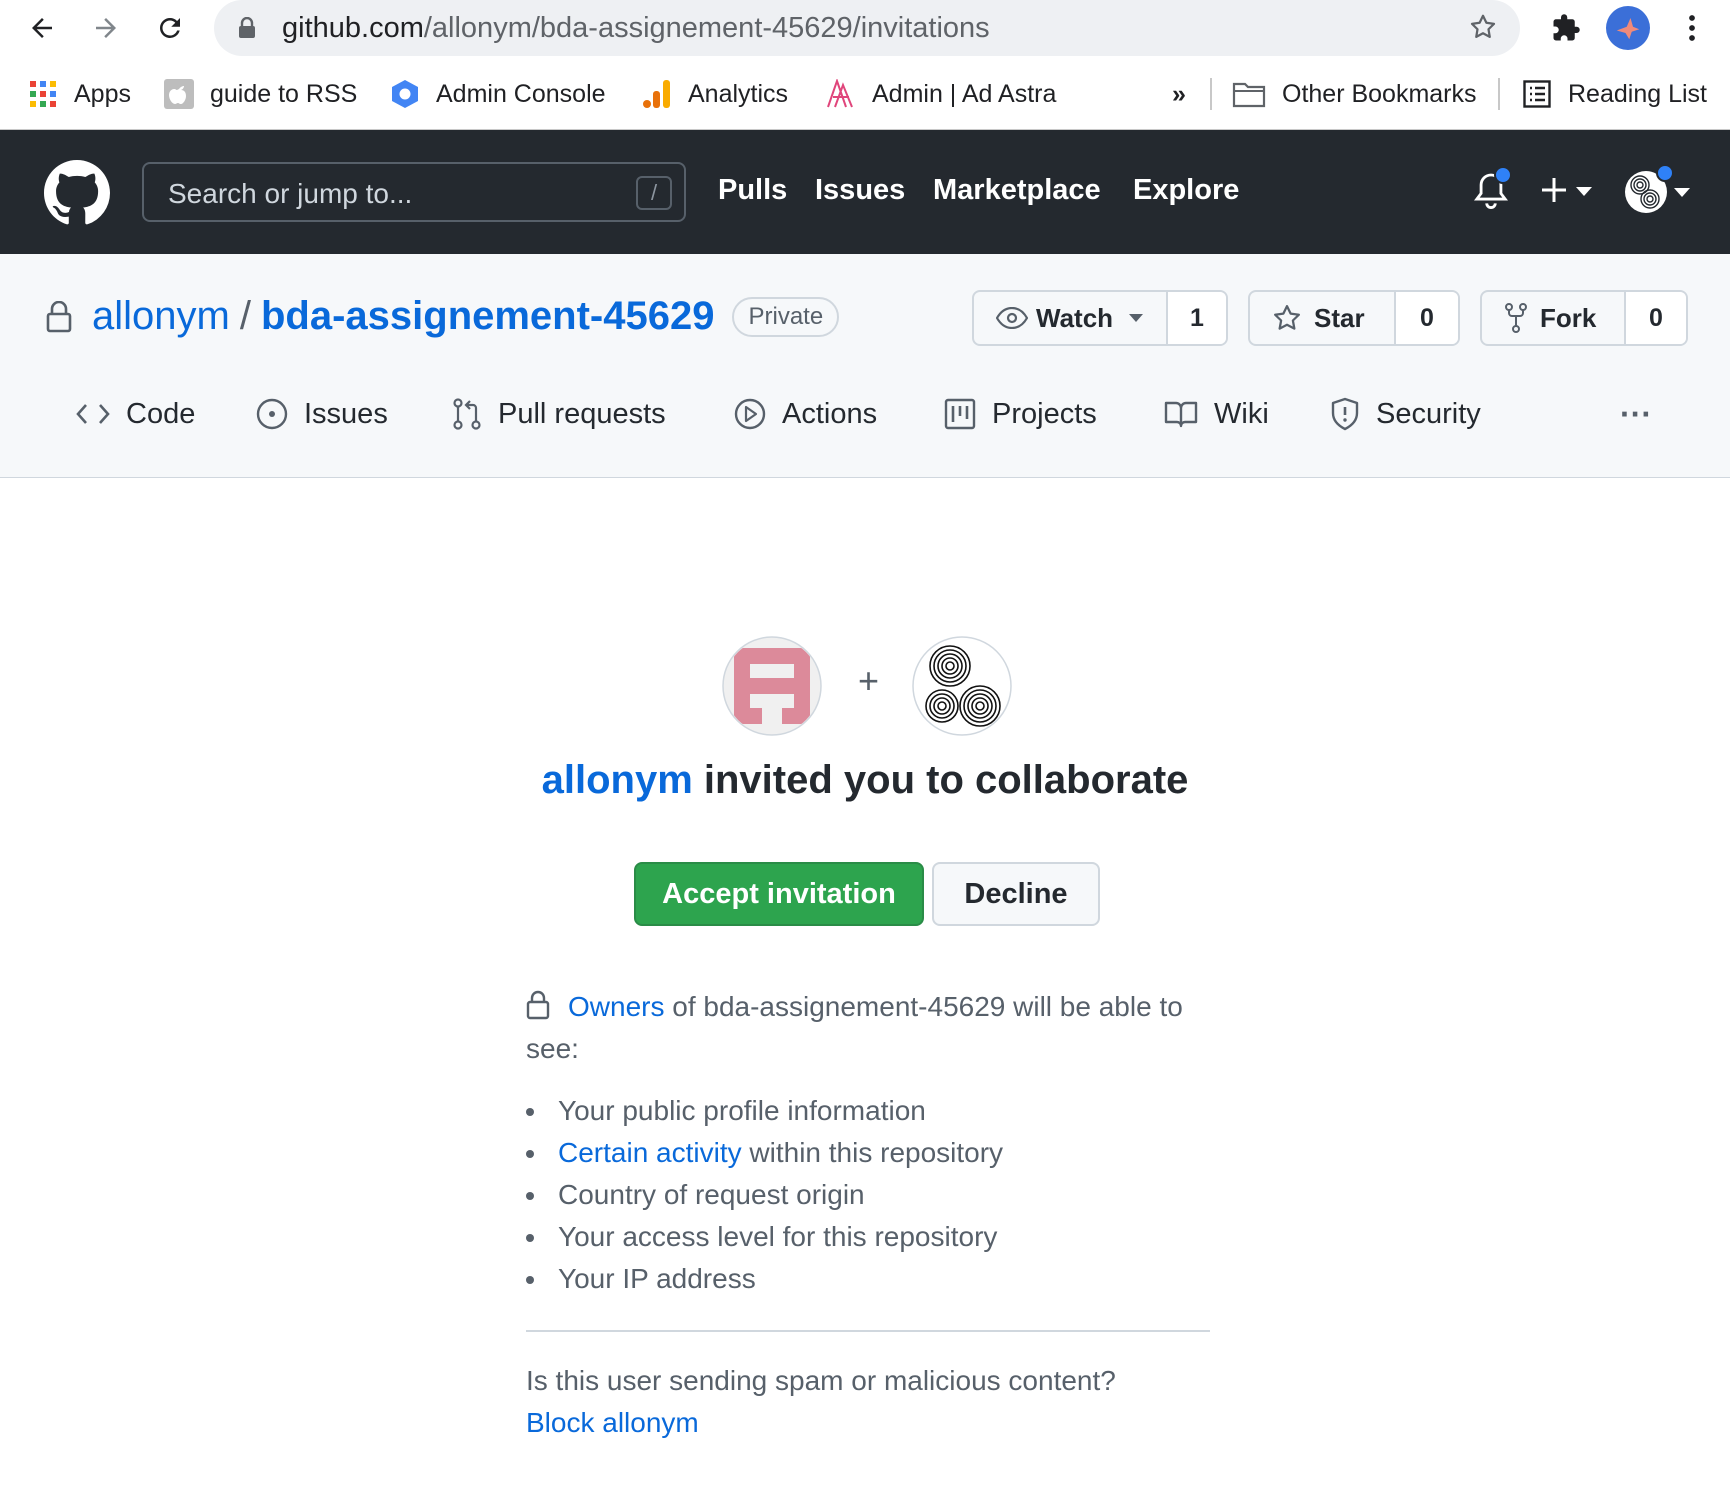  Describe the element at coordinates (1576, 192) in the screenshot. I see `create-new-button` at that location.